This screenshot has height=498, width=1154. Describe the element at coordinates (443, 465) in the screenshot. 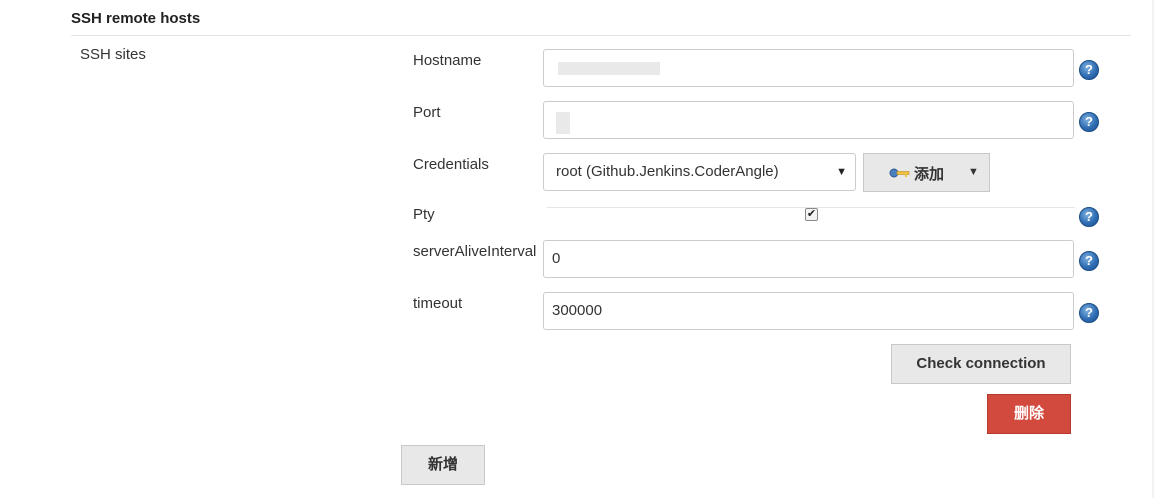

I see `add-new-button: 新增` at that location.